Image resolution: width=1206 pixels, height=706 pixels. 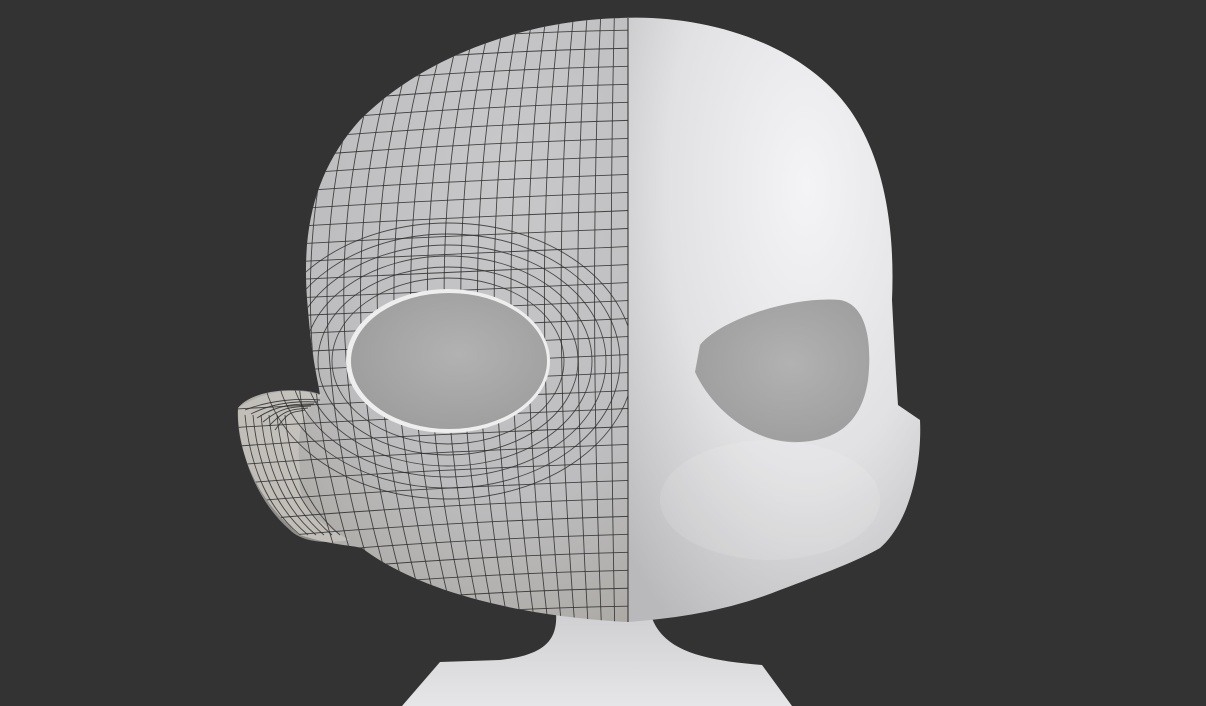 I want to click on neck-shape, so click(x=597, y=659).